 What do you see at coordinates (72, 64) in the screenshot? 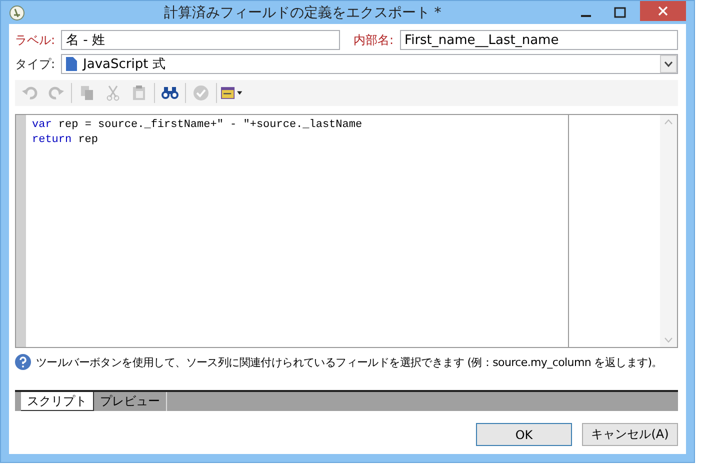
I see `document-icon` at bounding box center [72, 64].